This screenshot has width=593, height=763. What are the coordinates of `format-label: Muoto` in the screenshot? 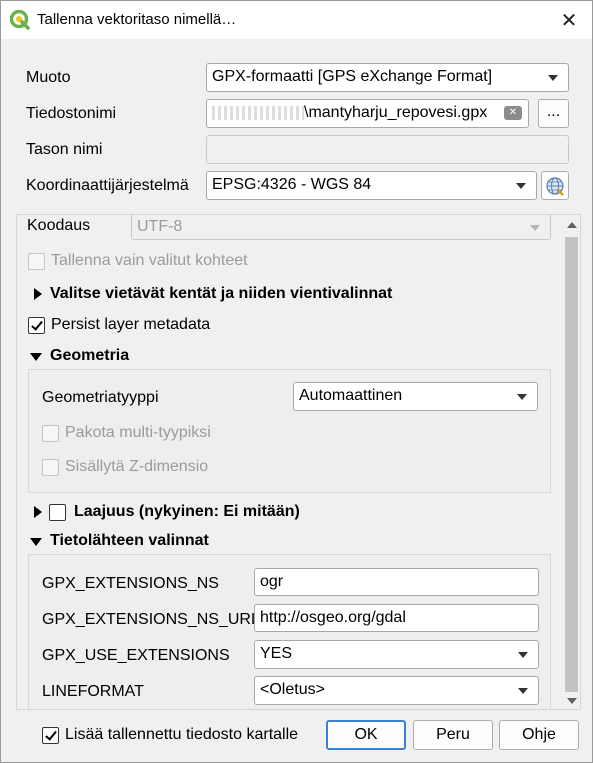 It's located at (48, 77).